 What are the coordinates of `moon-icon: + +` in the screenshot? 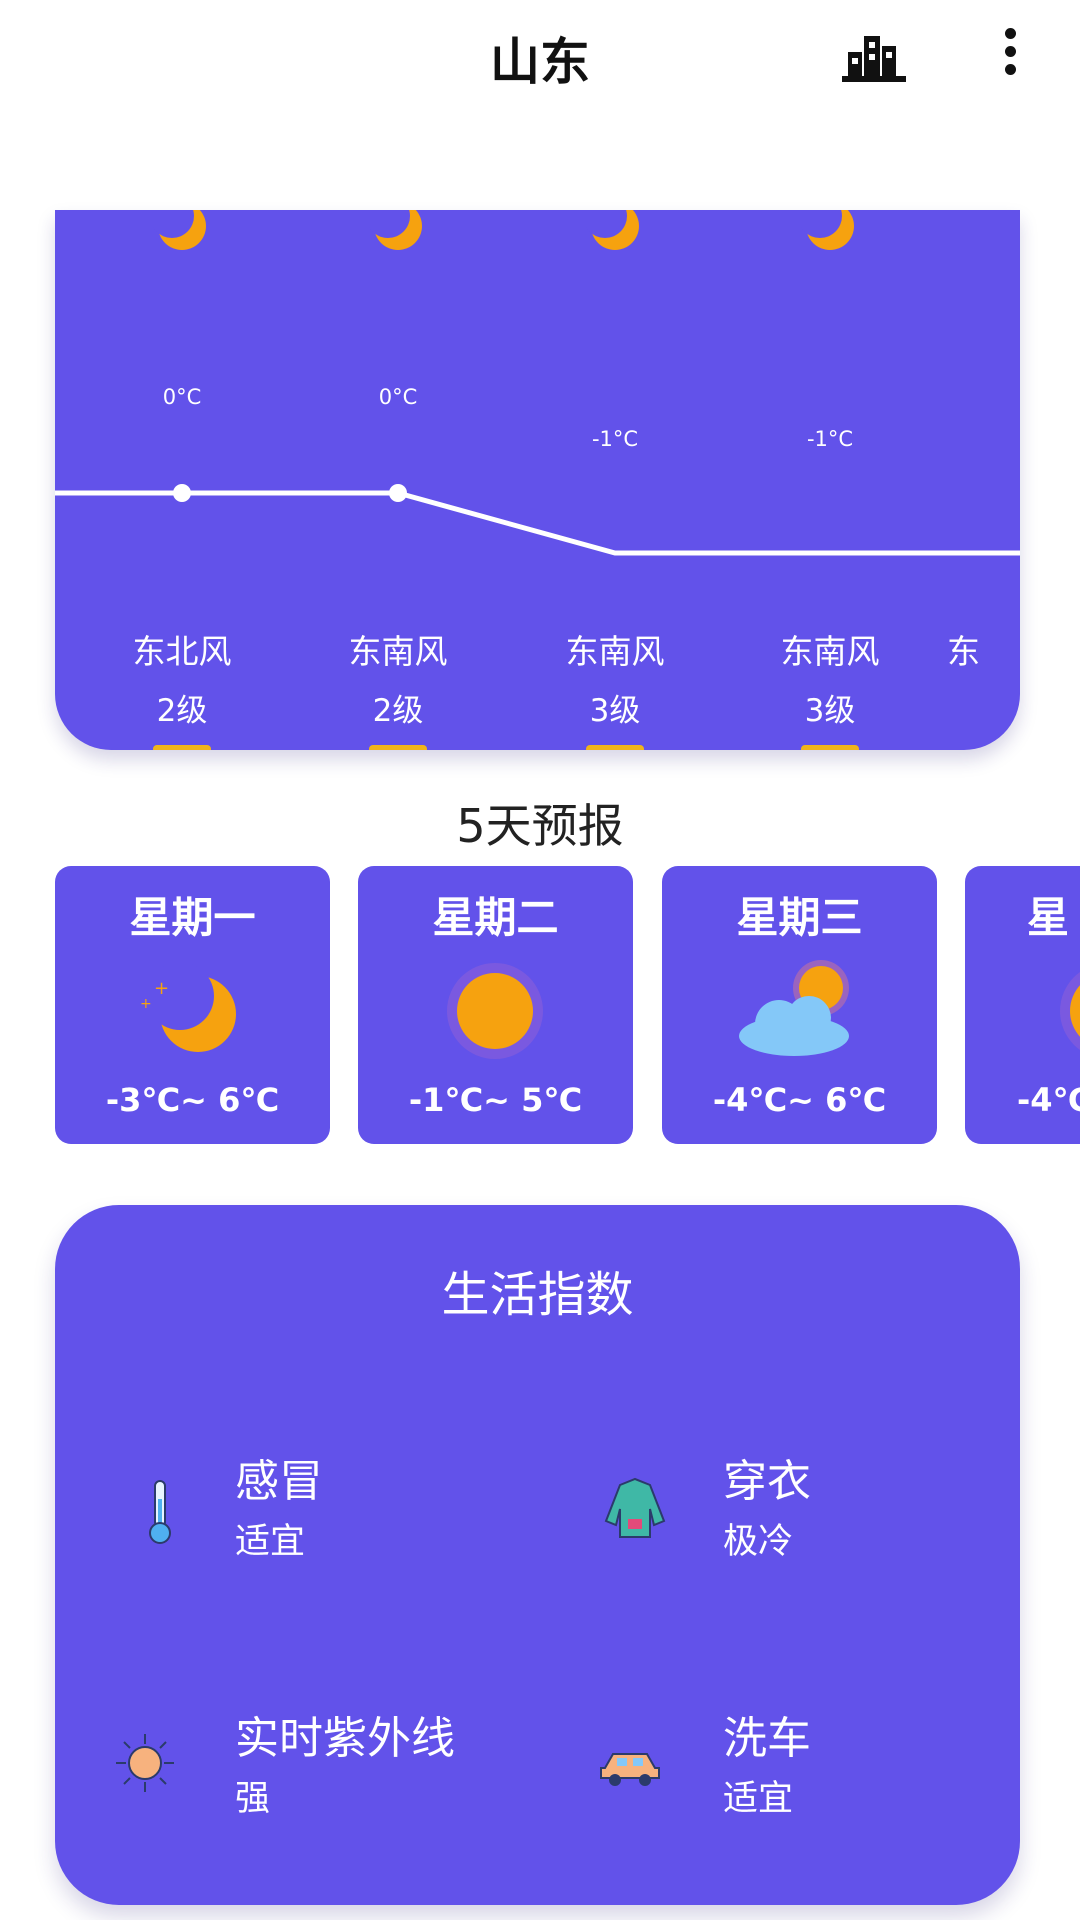 It's located at (192, 1011).